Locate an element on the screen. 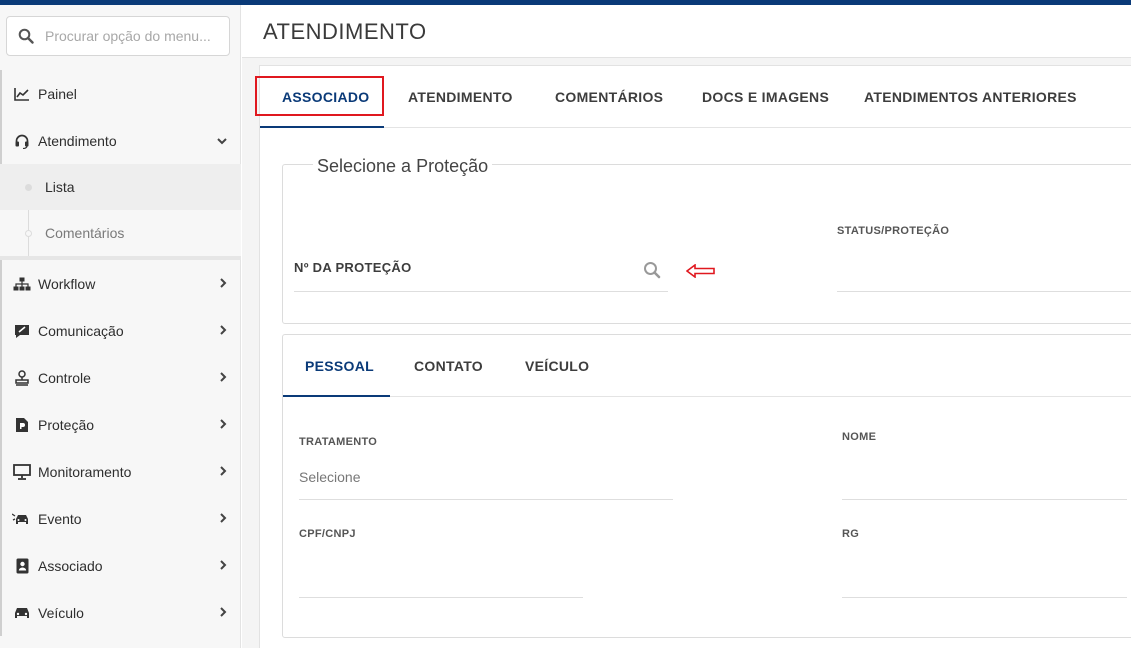 This screenshot has height=648, width=1131. personal-tabs: PESSOAL CONTATO VEÍCULO is located at coordinates (707, 366).